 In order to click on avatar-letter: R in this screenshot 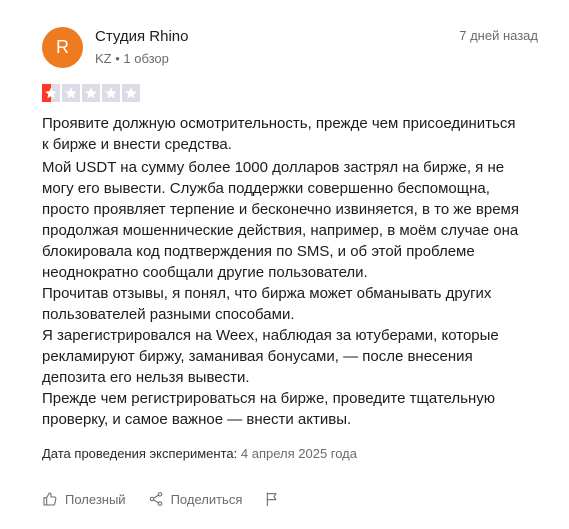, I will do `click(62, 47)`.